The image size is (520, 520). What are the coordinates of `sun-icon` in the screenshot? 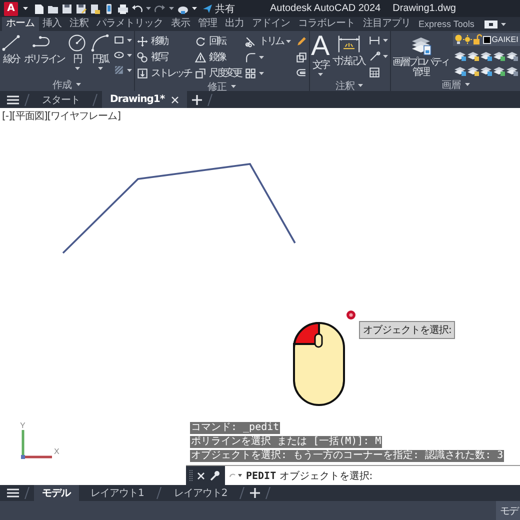 It's located at (467, 39).